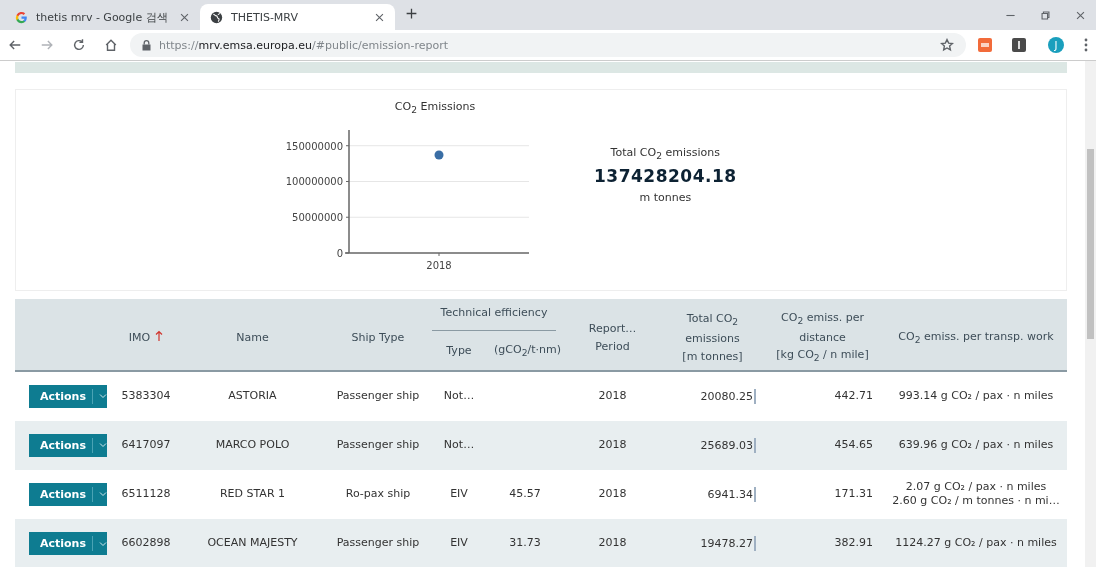  Describe the element at coordinates (216, 17) in the screenshot. I see `globe-icon` at that location.